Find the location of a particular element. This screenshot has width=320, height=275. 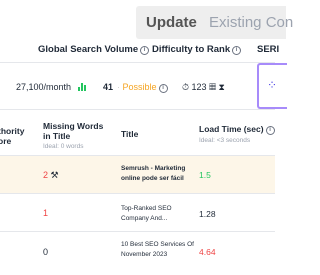

search-volume-text: 27,100/month is located at coordinates (44, 87).